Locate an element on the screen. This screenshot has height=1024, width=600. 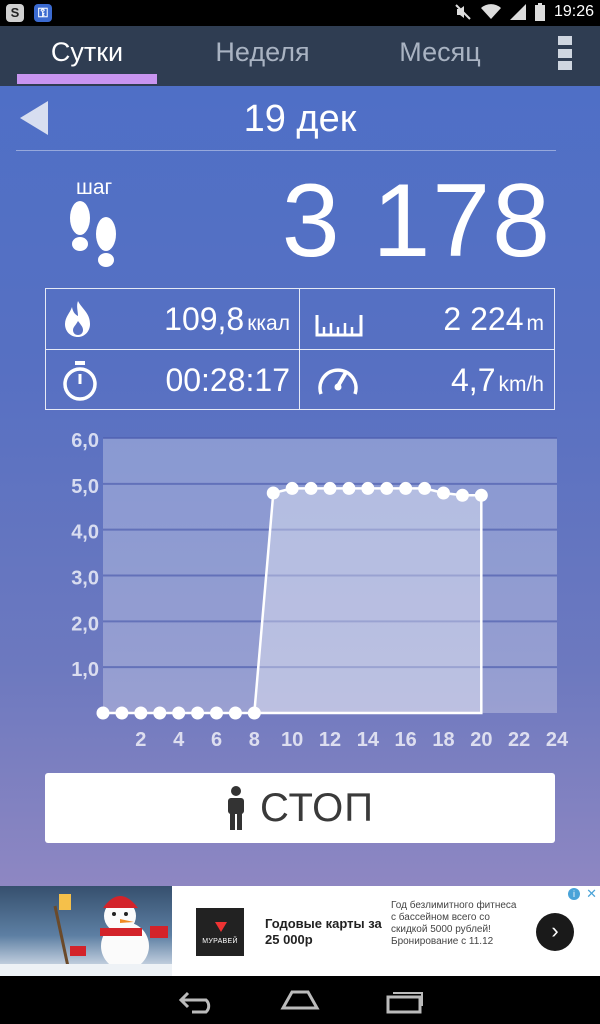
x-tick-label: 6 is located at coordinates (216, 740).